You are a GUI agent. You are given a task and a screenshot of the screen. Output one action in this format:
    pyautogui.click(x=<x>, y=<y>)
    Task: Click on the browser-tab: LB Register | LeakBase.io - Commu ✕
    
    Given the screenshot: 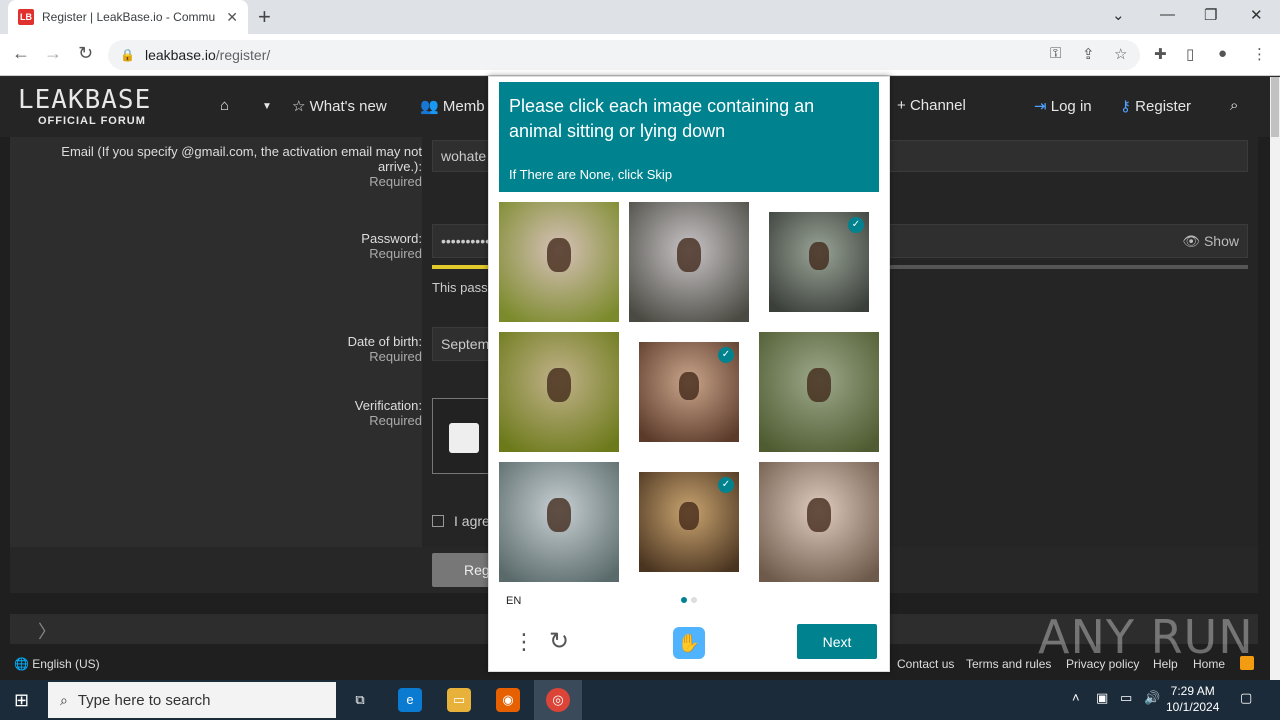 What is the action you would take?
    pyautogui.click(x=128, y=17)
    